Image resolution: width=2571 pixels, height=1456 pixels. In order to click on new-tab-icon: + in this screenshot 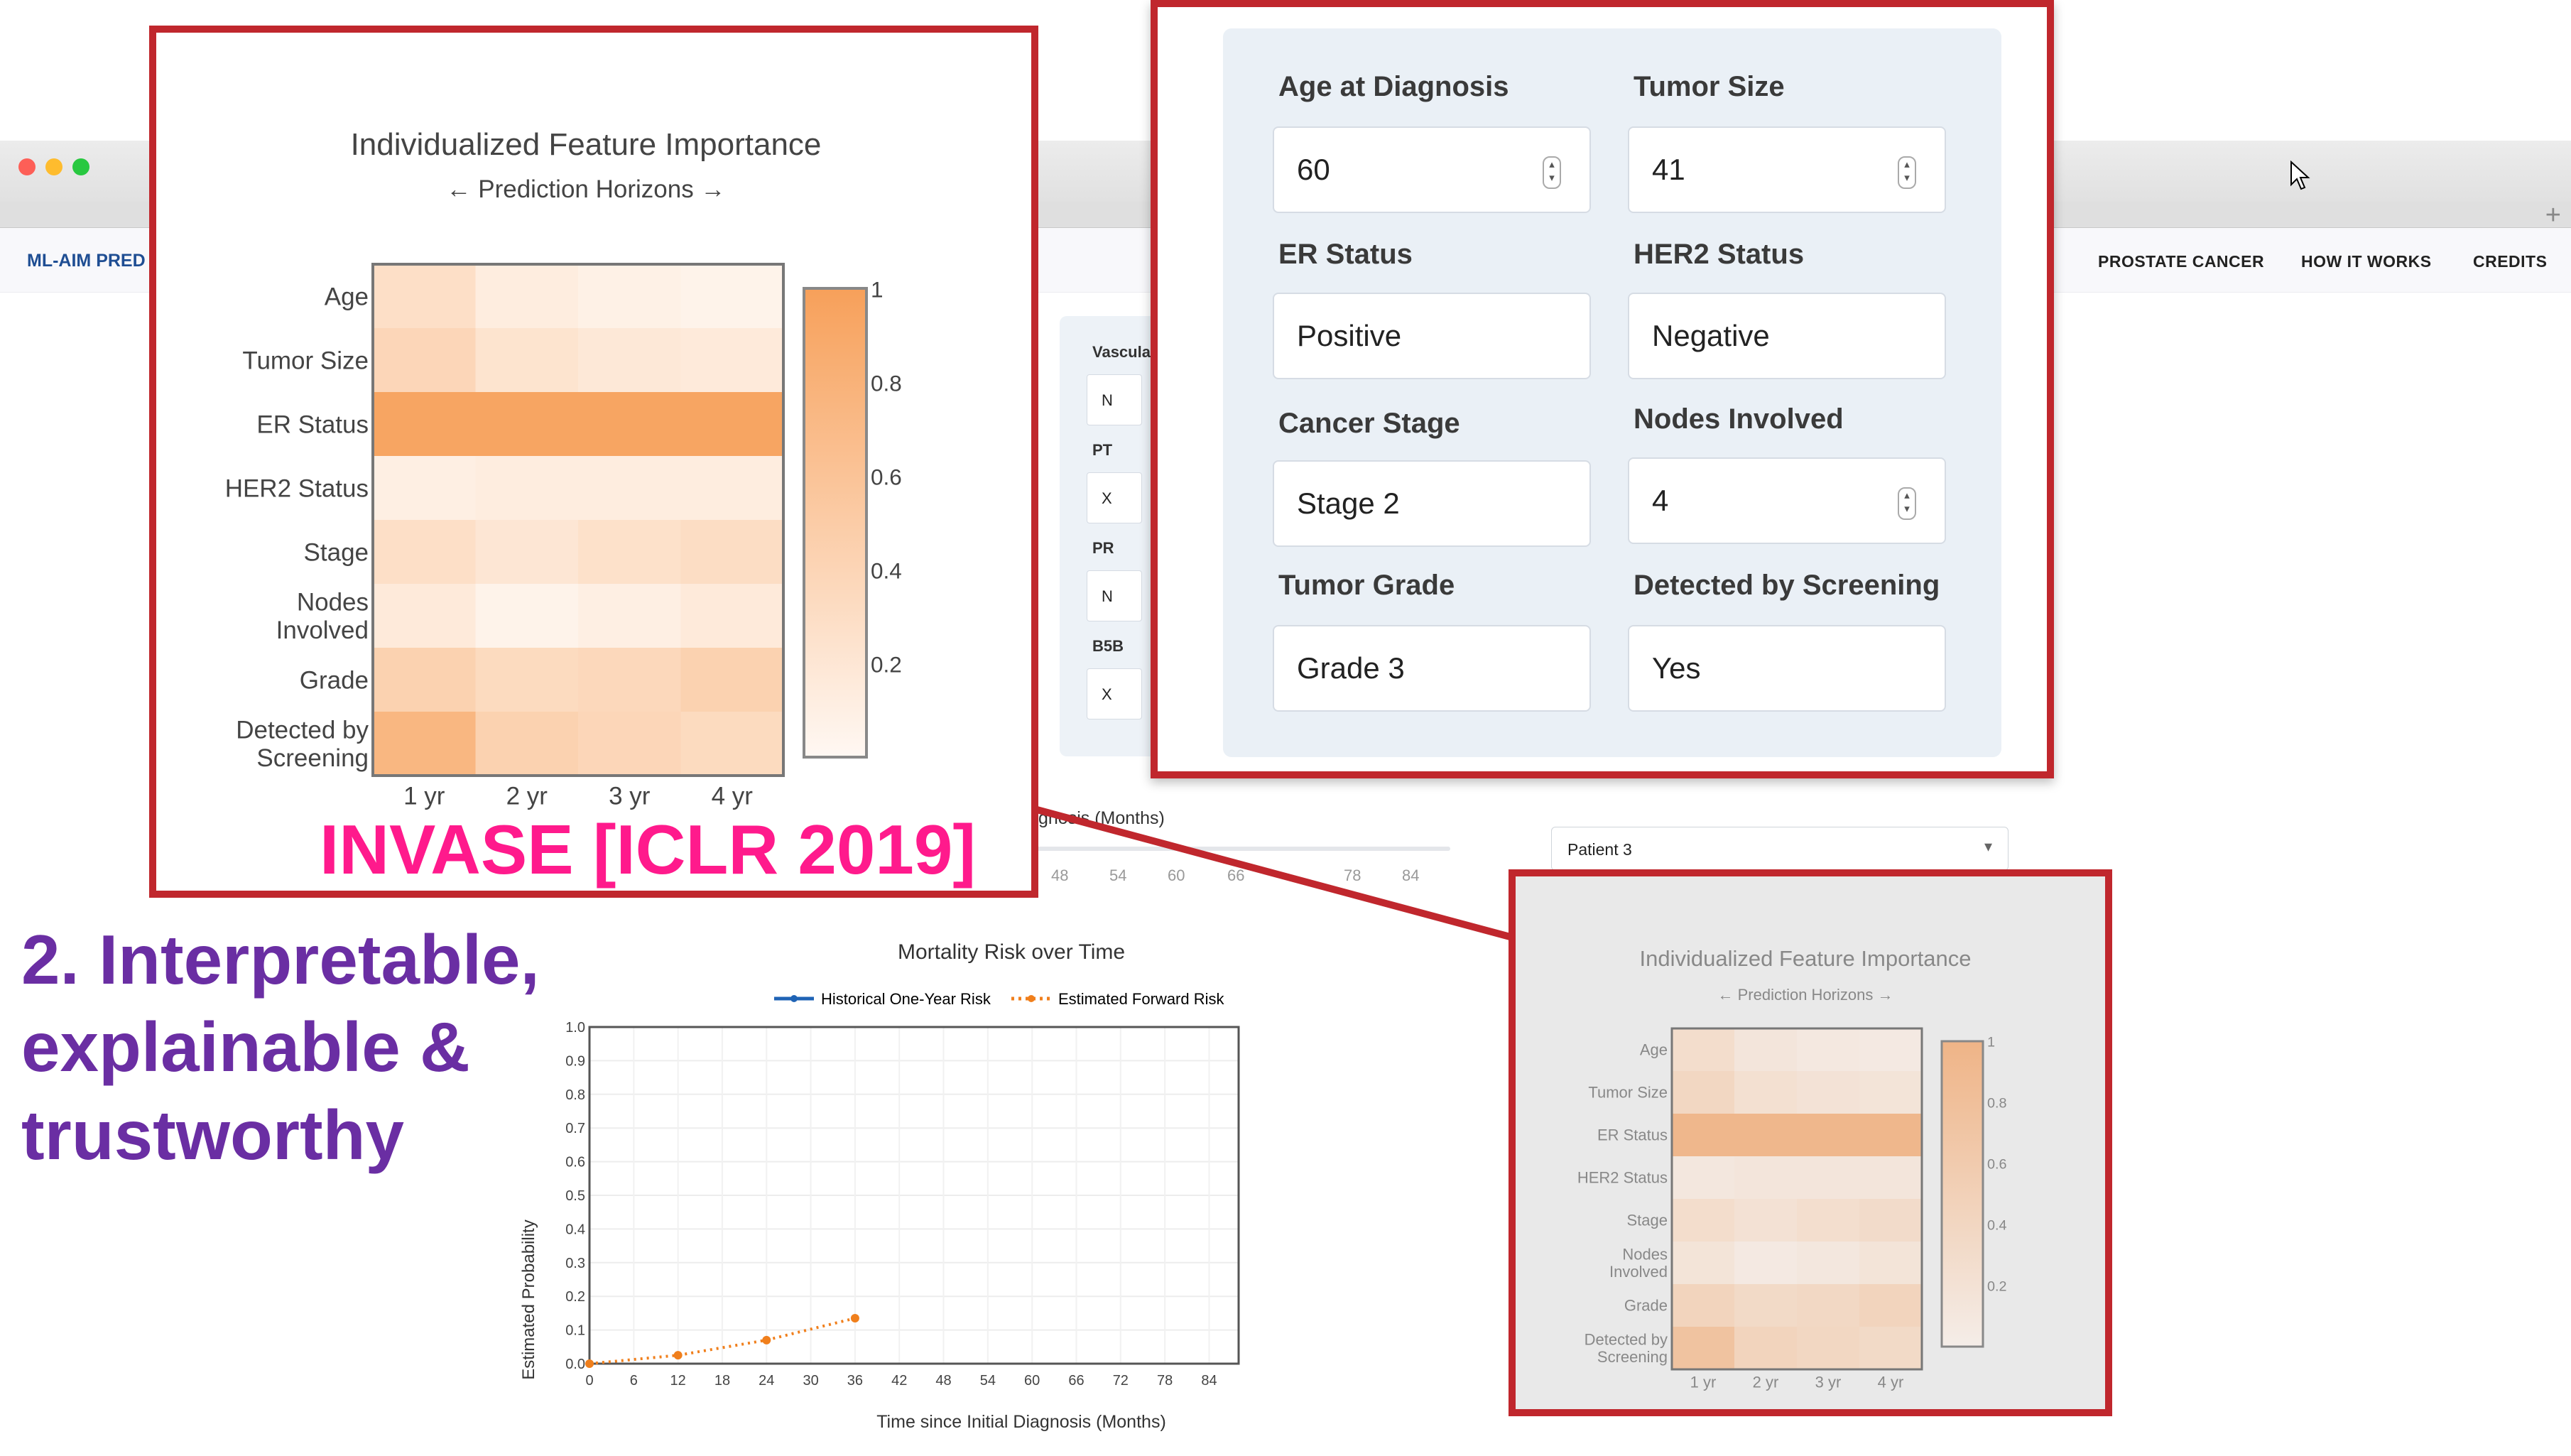, I will do `click(2553, 215)`.